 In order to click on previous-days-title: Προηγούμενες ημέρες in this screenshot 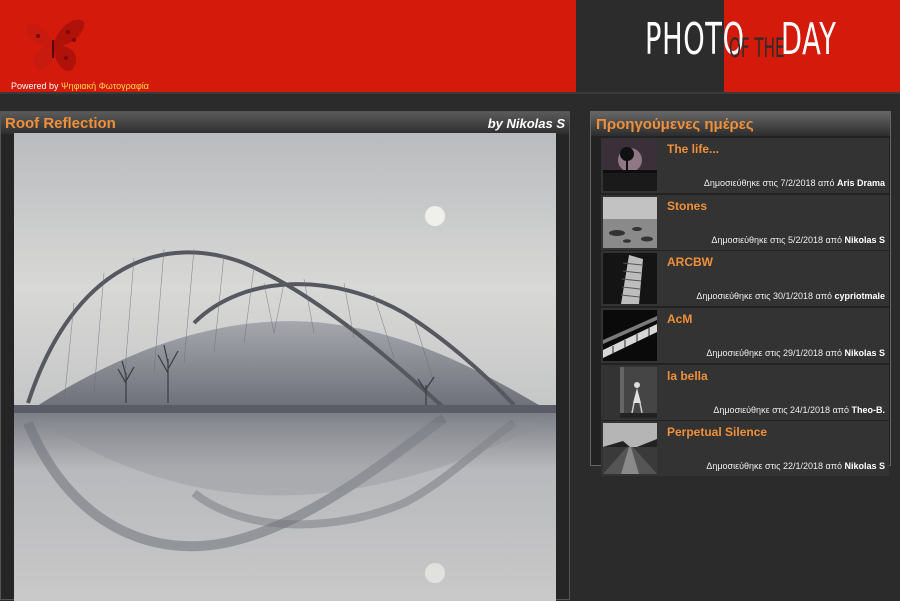, I will do `click(675, 124)`.